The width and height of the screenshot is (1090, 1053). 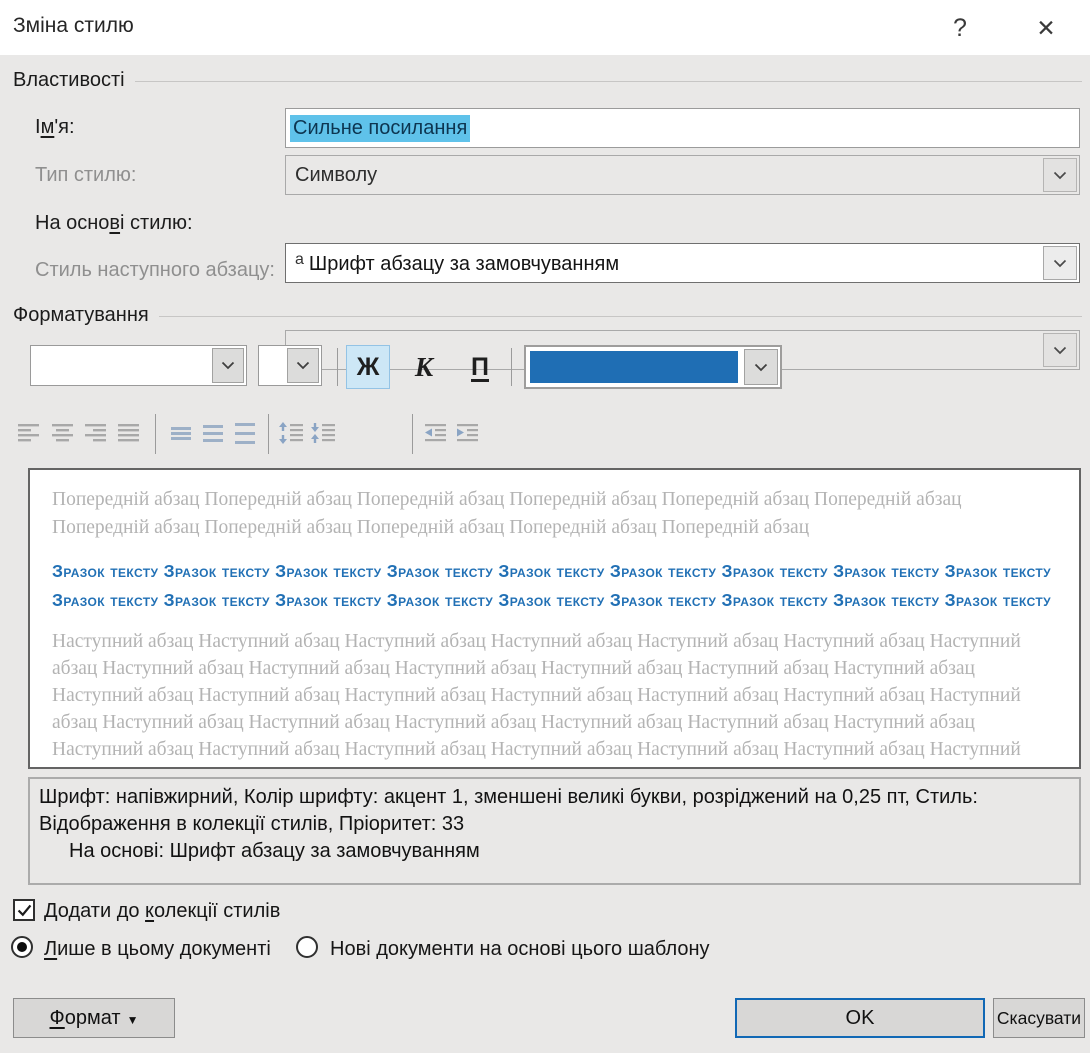 What do you see at coordinates (464, 263) in the screenshot?
I see `based-on-text: Шрифт абзацу за замовчуванням` at bounding box center [464, 263].